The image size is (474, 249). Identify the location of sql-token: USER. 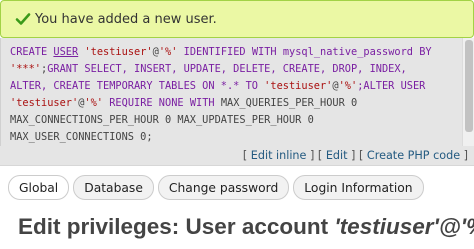
(65, 52).